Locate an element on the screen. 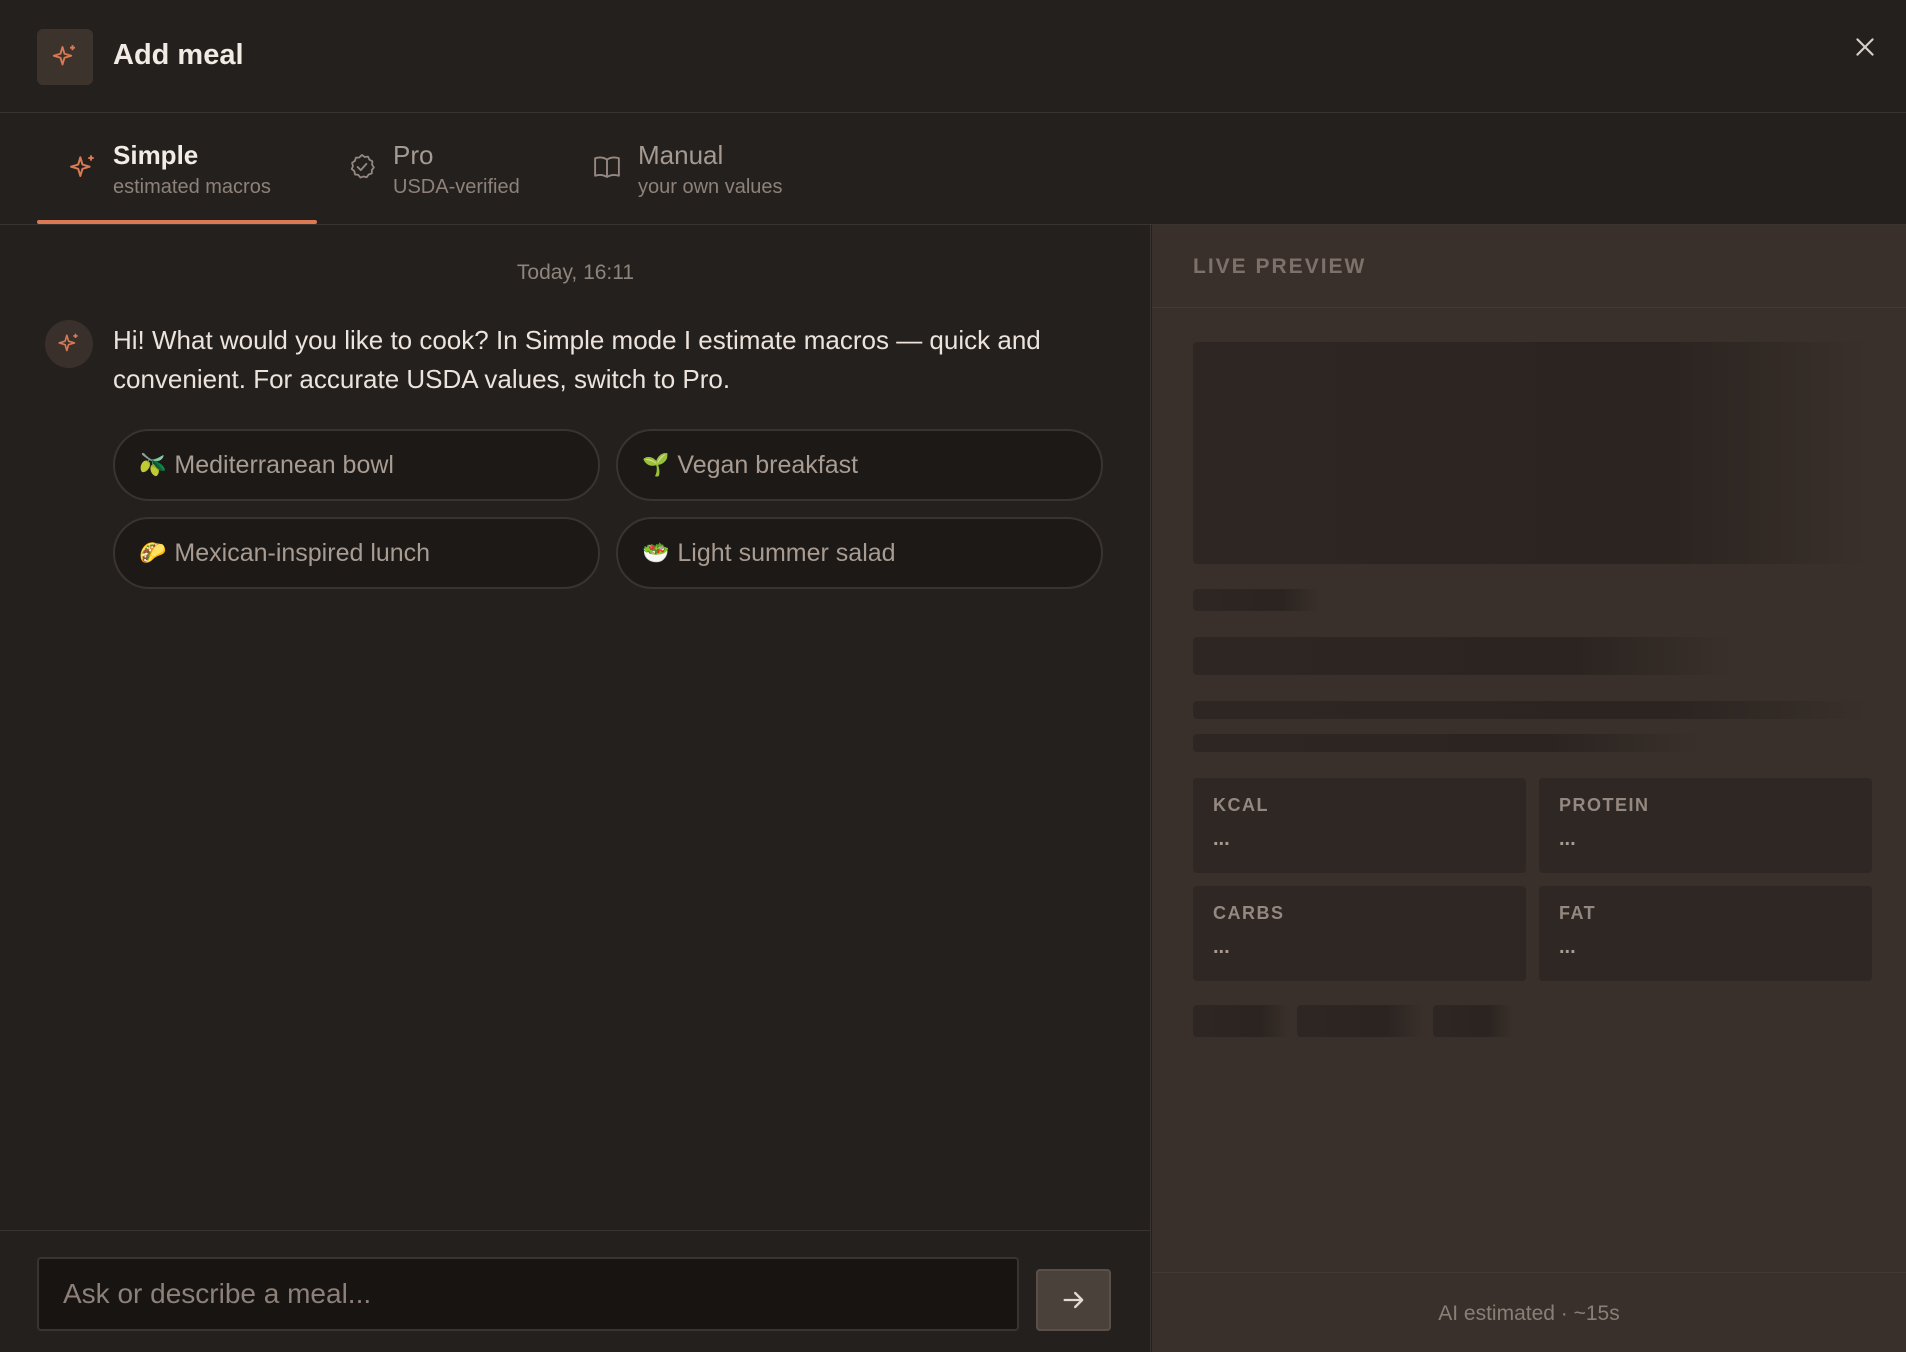 The width and height of the screenshot is (1906, 1352). suggestion-chip: 🌮 Mexican-inspired lunch is located at coordinates (356, 553).